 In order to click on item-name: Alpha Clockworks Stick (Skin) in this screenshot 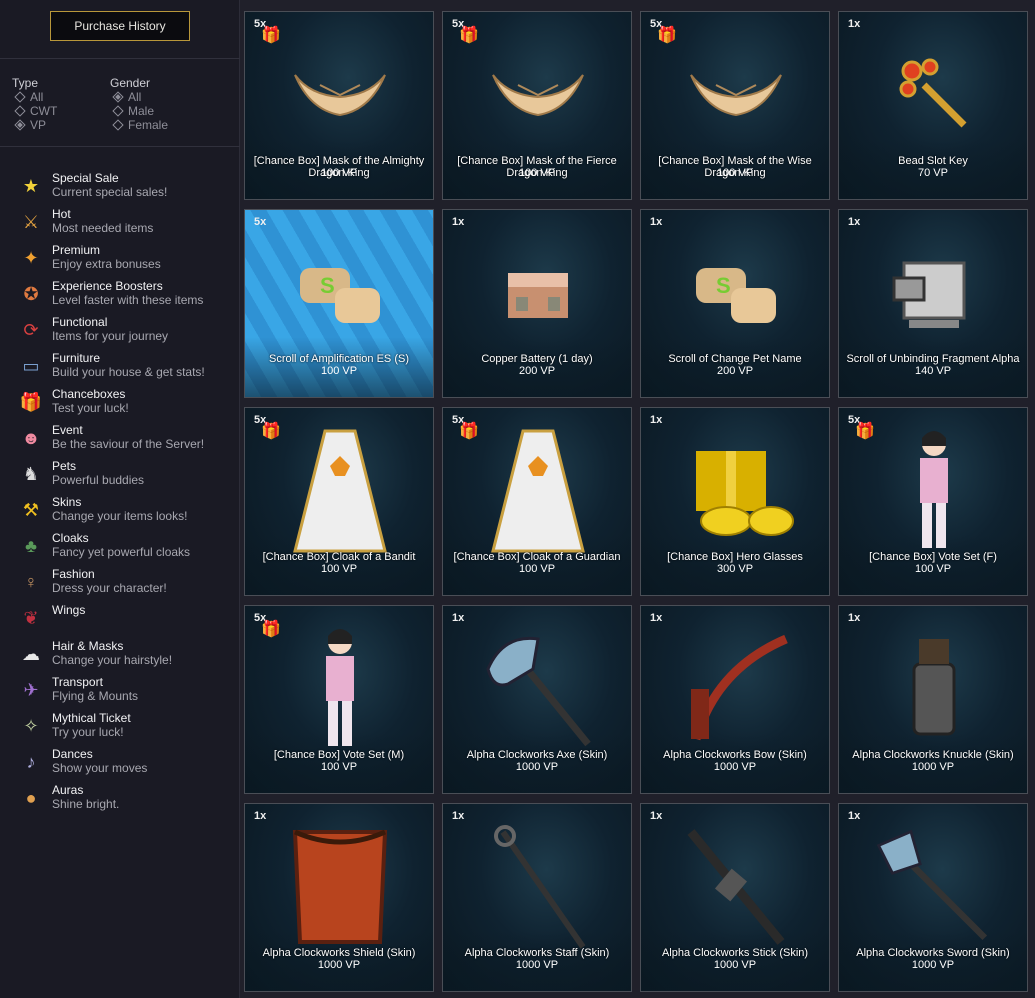, I will do `click(735, 953)`.